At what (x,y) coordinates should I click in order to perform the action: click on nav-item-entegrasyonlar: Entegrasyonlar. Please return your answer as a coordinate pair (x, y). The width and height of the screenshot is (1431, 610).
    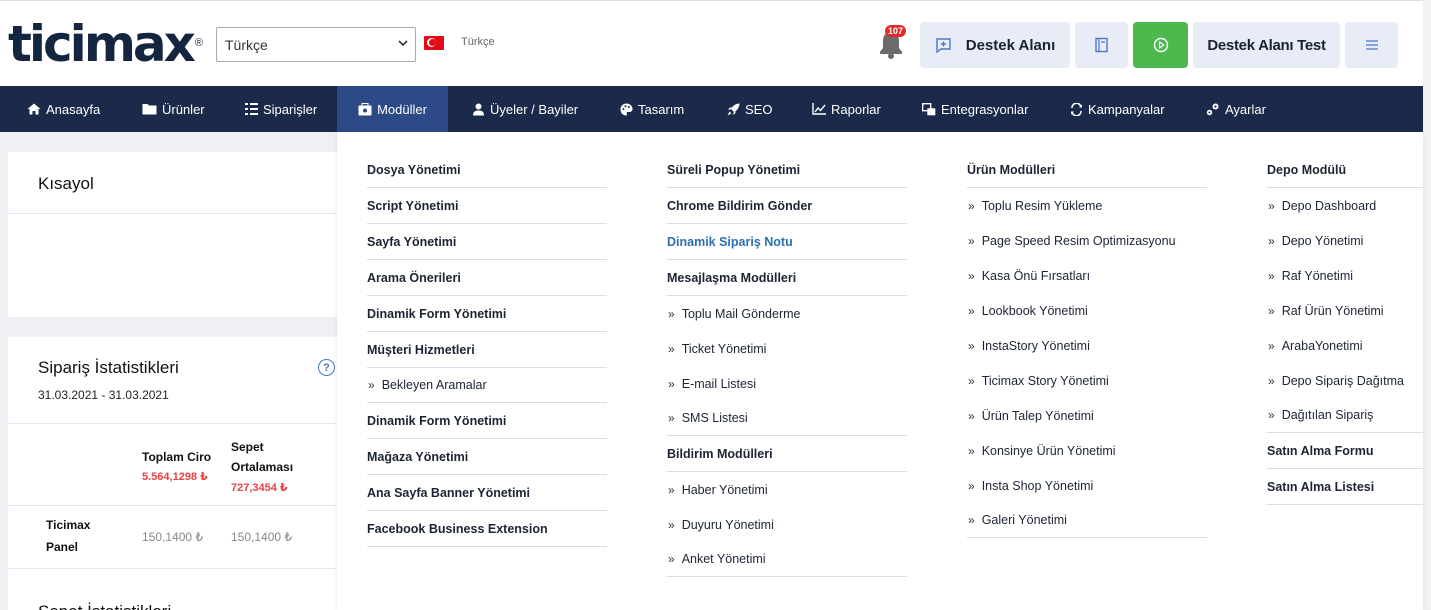
    Looking at the image, I should click on (975, 109).